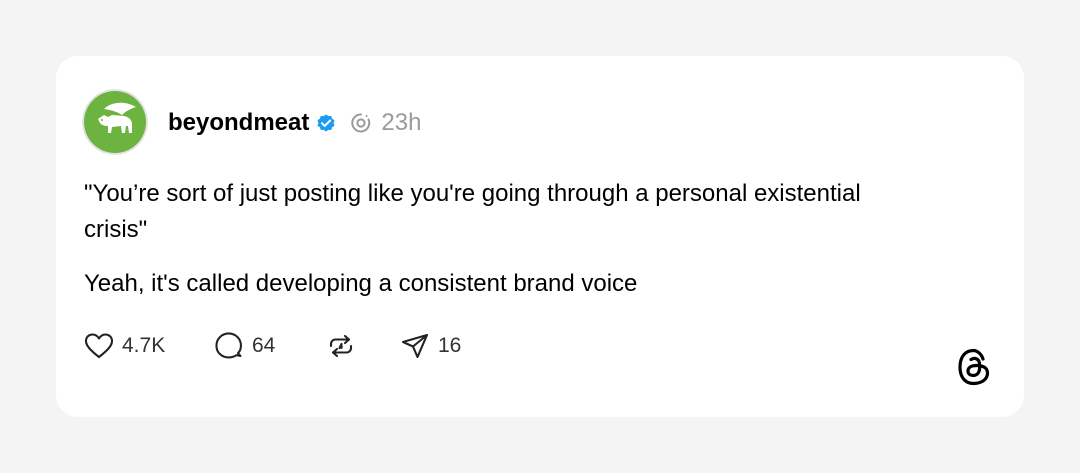 This screenshot has height=473, width=1080. What do you see at coordinates (144, 345) in the screenshot?
I see `like-count: 4.7K` at bounding box center [144, 345].